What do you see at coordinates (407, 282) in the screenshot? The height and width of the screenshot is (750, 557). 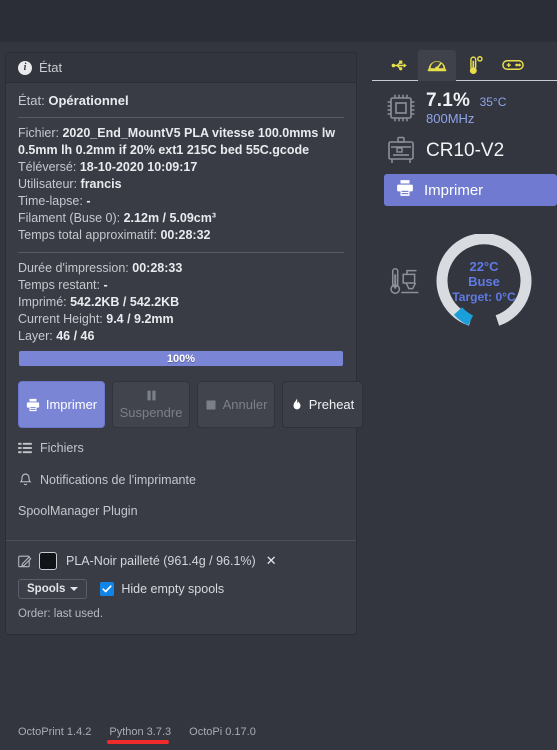 I see `extruder-thermometer-icon` at bounding box center [407, 282].